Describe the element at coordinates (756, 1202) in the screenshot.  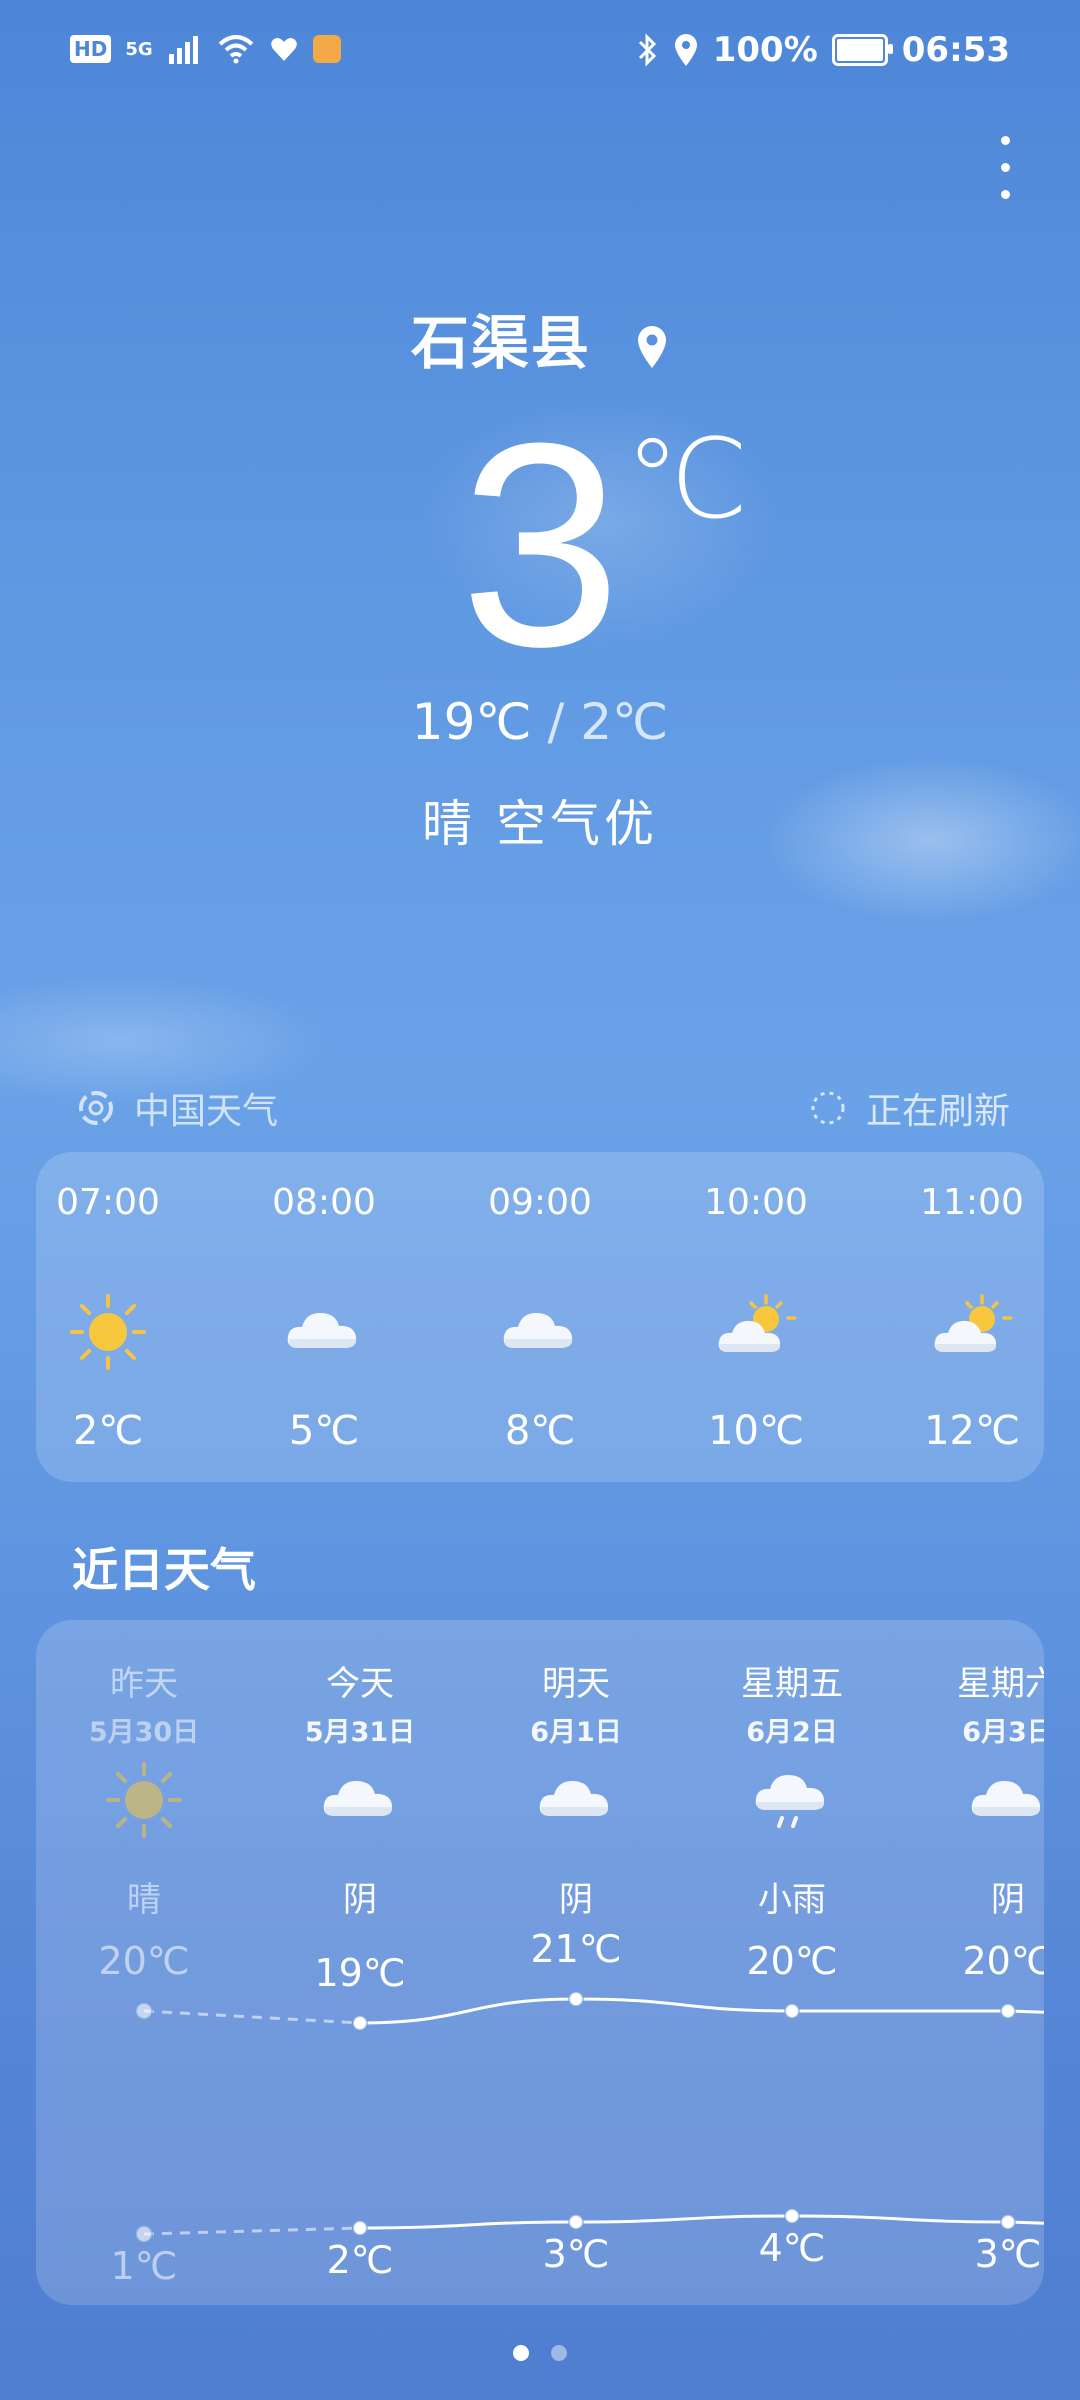
I see `hour-time: 10:00` at that location.